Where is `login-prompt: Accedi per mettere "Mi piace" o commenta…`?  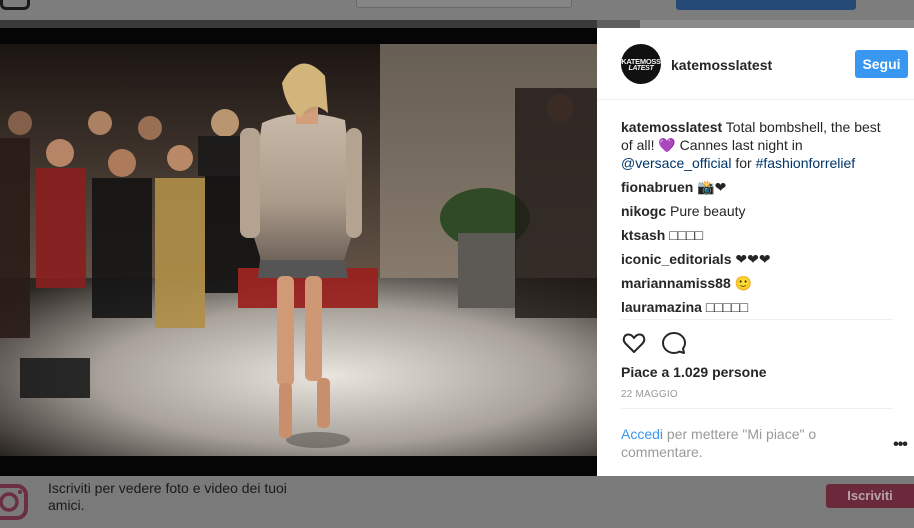
login-prompt: Accedi per mettere "Mi piace" o commenta… is located at coordinates (736, 443).